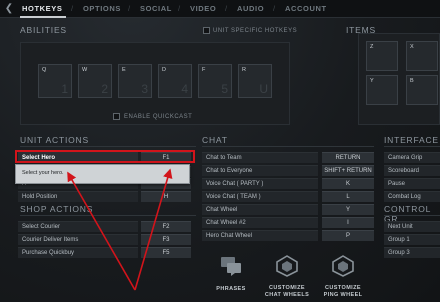 The image size is (440, 302). I want to click on hotkey-button: Y, so click(348, 209).